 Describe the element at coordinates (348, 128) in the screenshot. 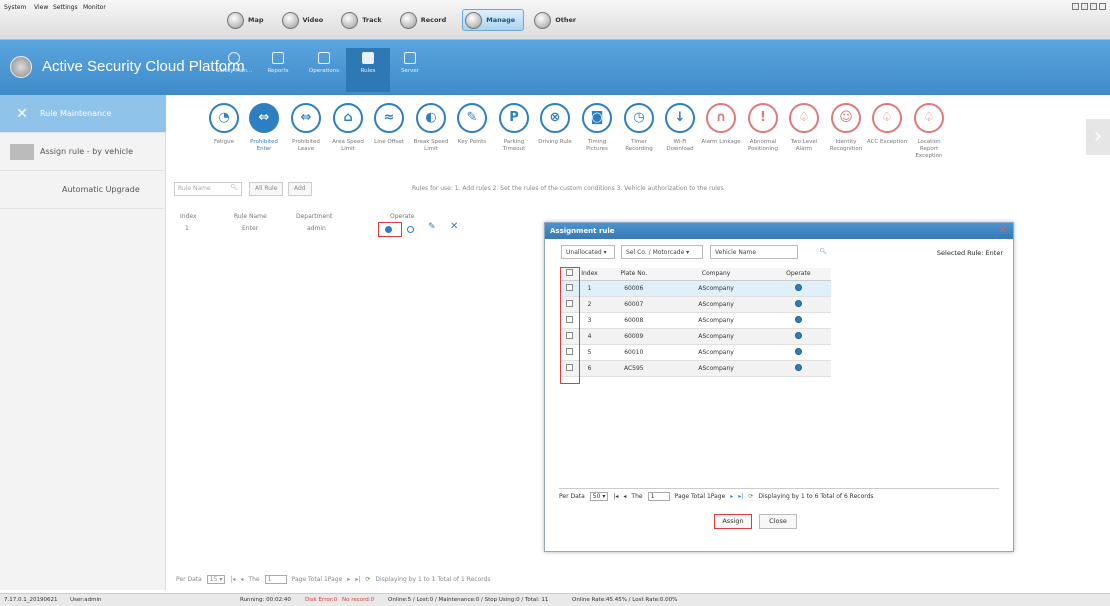

I see `rule-area-speed-limit: ⌂ Area Speed Limit` at that location.